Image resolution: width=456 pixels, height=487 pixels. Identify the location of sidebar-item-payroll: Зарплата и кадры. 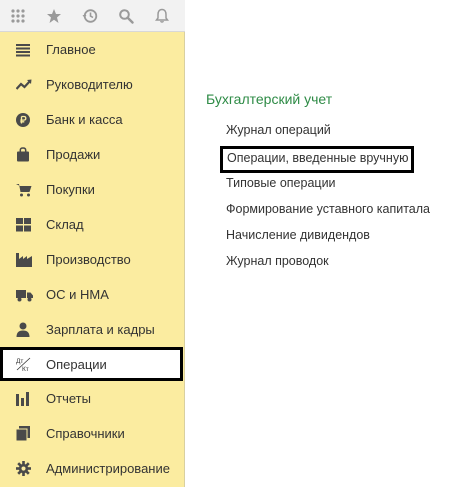
(92, 329).